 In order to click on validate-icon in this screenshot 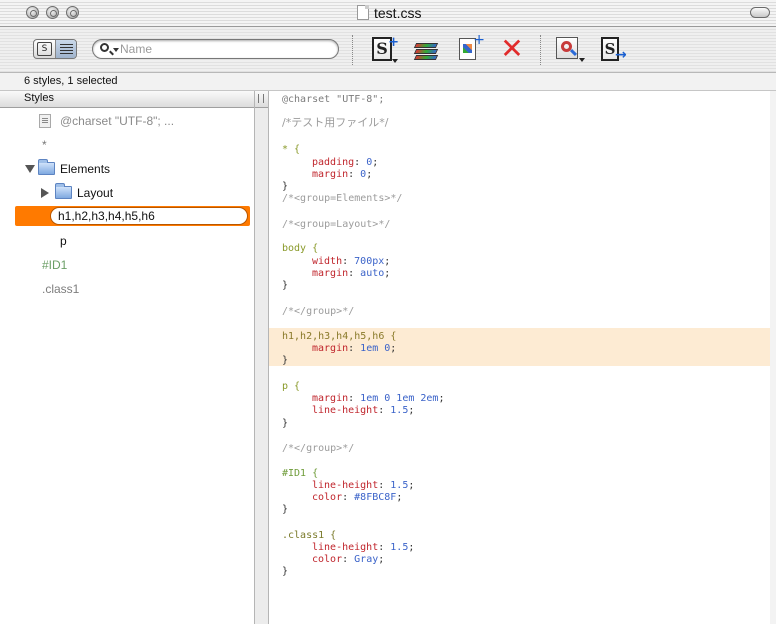, I will do `click(570, 49)`.